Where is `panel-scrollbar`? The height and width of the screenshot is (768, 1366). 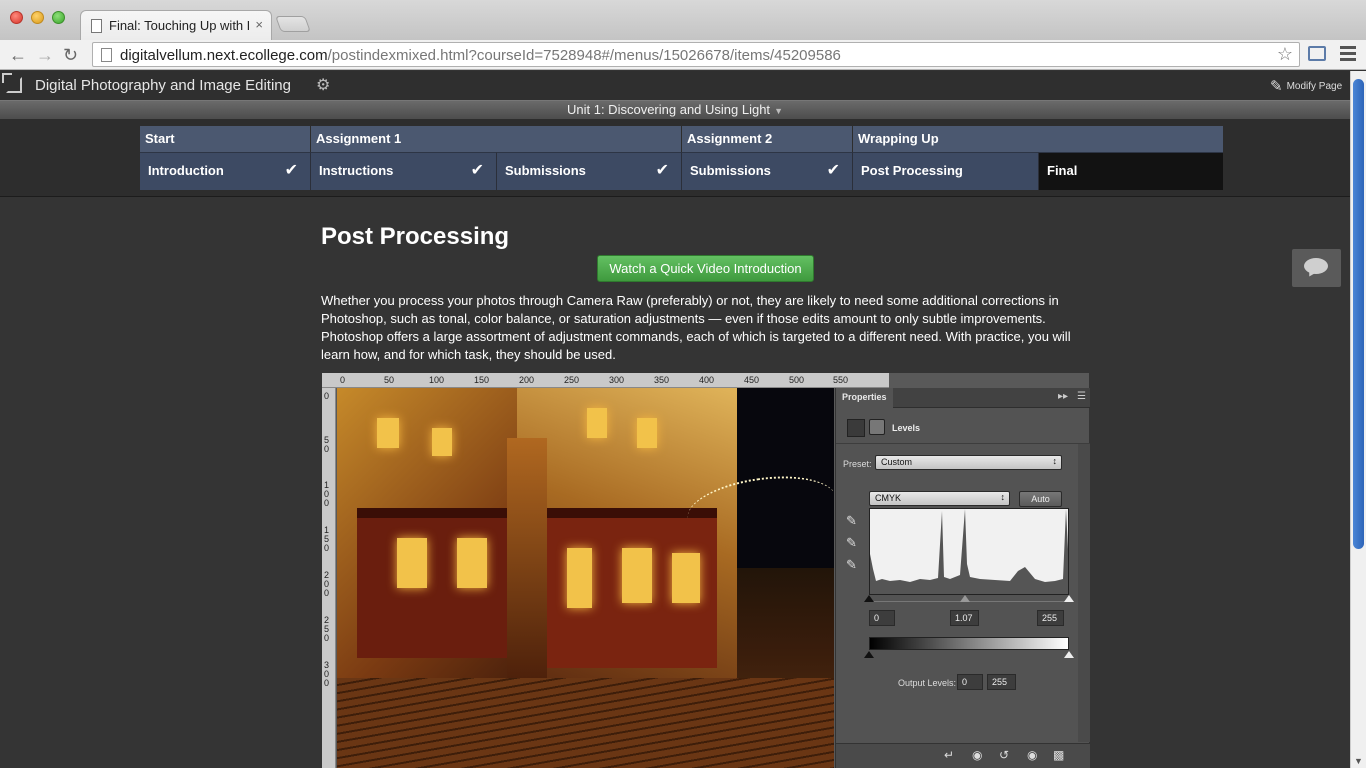
panel-scrollbar is located at coordinates (1084, 593).